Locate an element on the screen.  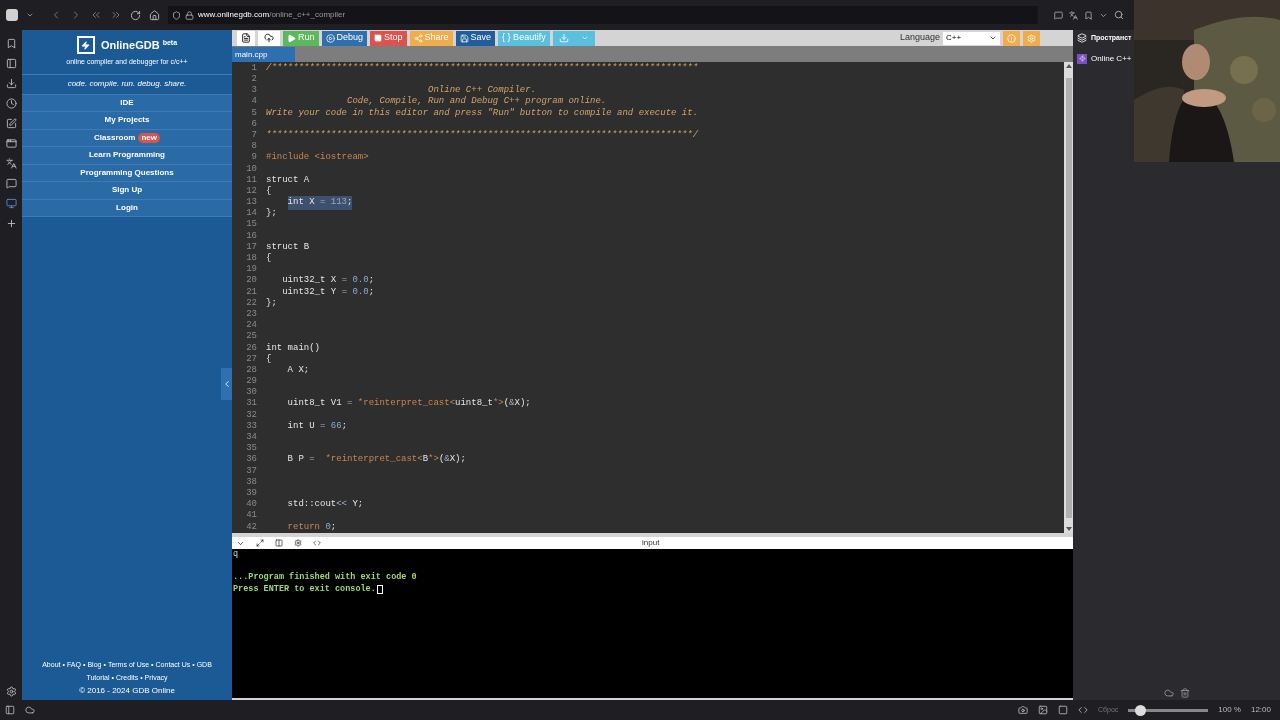
line-number: 23 is located at coordinates (251, 314).